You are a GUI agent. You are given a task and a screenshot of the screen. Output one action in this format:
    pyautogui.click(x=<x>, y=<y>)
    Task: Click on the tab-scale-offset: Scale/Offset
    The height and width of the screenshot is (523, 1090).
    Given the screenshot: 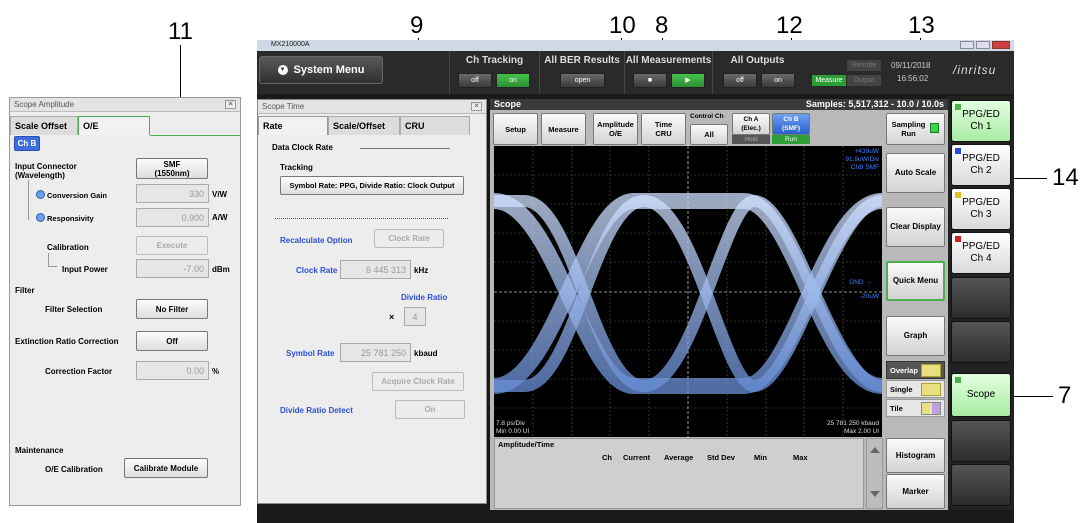 What is the action you would take?
    pyautogui.click(x=364, y=125)
    